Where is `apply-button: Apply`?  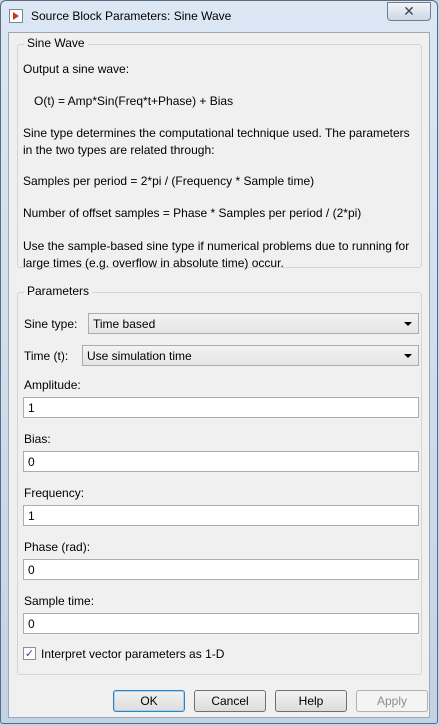 apply-button: Apply is located at coordinates (392, 701).